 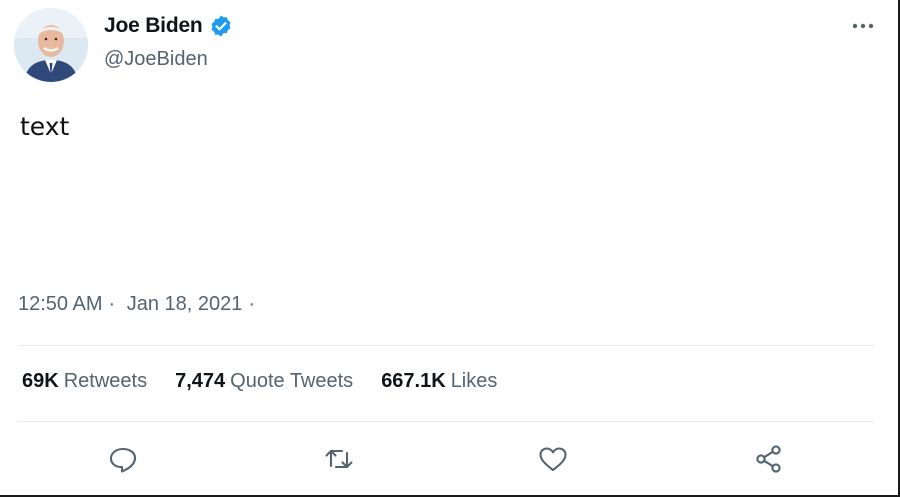 I want to click on heart-icon, so click(x=553, y=459).